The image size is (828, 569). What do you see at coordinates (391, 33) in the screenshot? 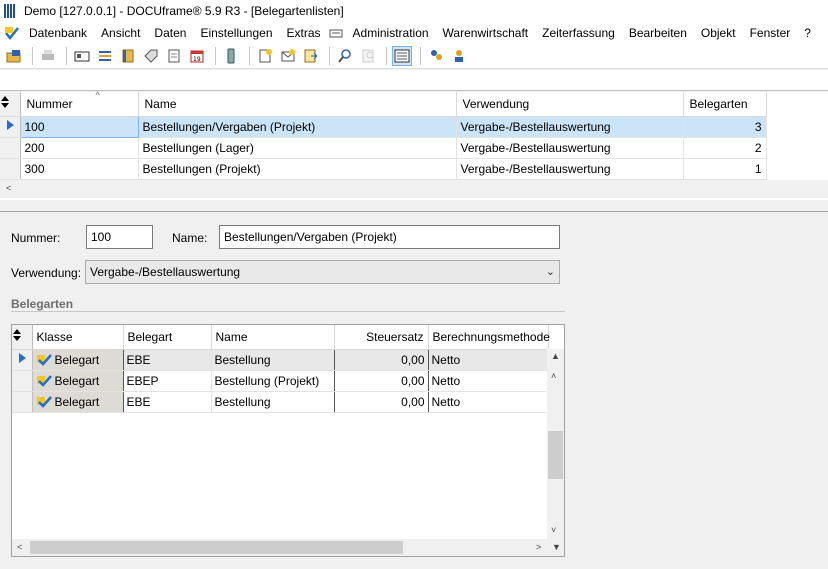
I see `menu-administration: Administration` at bounding box center [391, 33].